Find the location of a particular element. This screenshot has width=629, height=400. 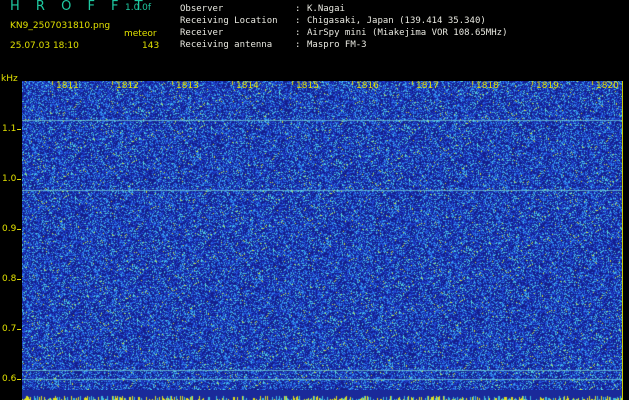

count-label: 143 is located at coordinates (151, 46).